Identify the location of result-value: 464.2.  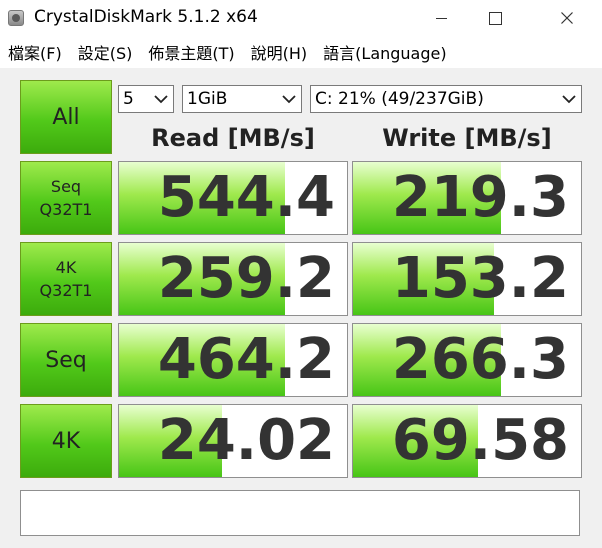
(246, 359).